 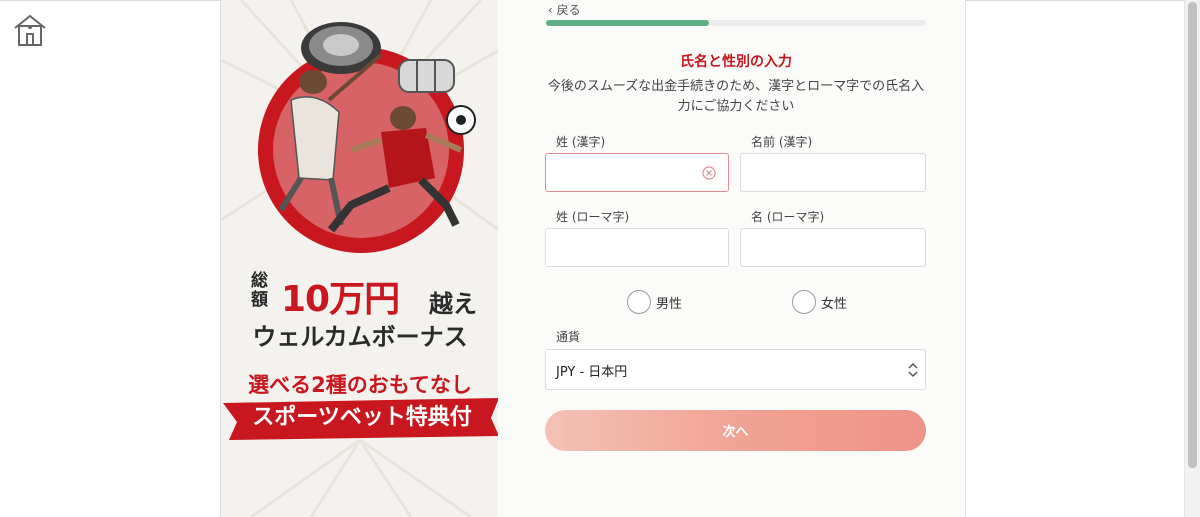 I want to click on first-name-kanji-field, so click(x=833, y=172).